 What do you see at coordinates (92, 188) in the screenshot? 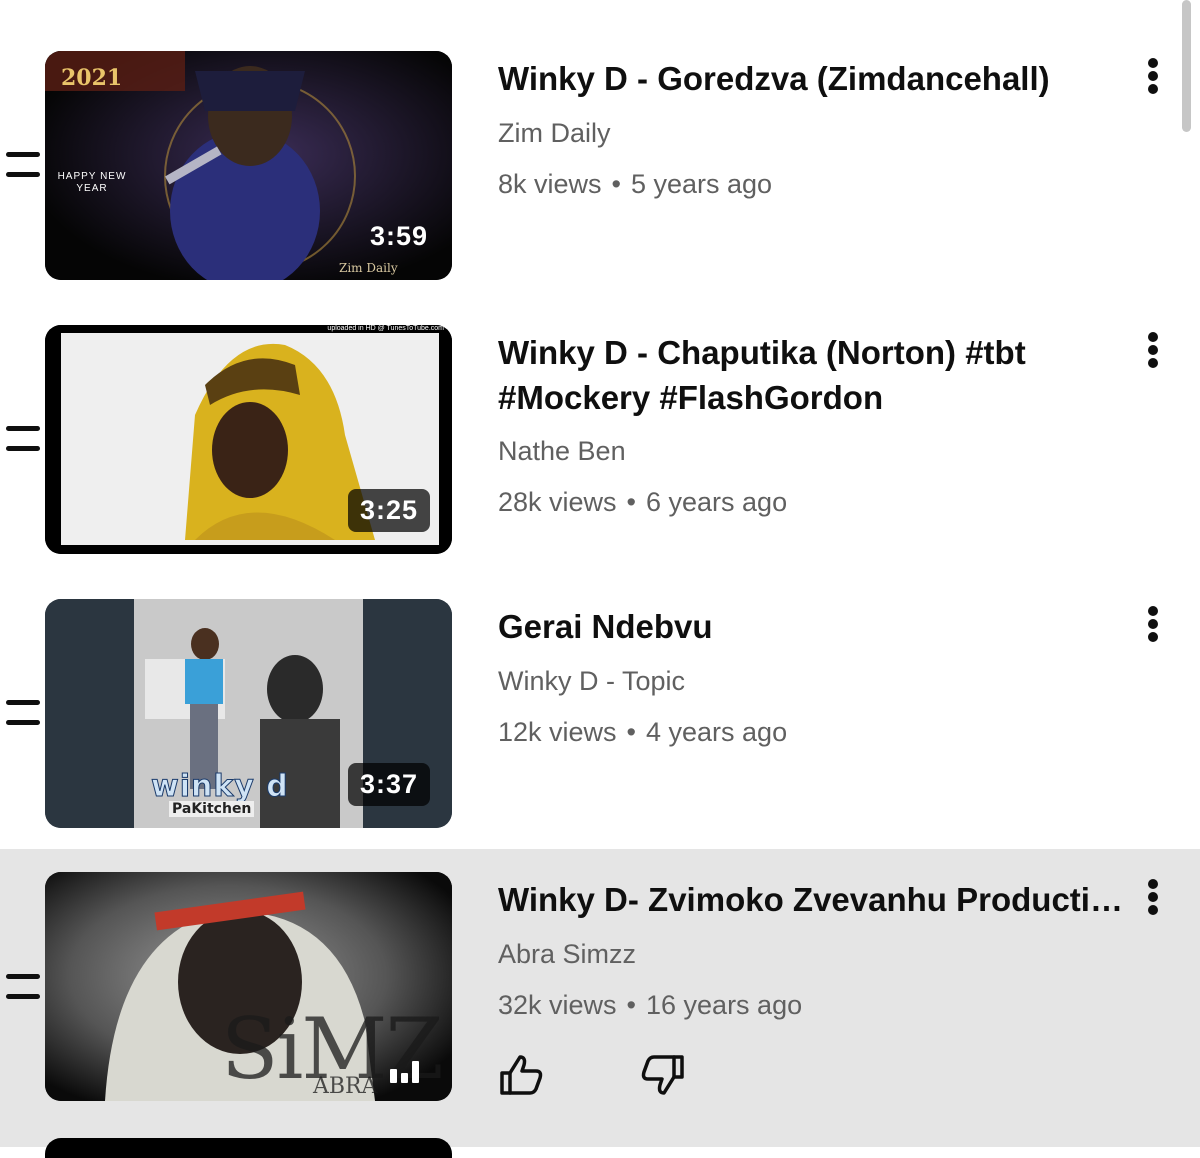
I see `thumbnail-greeting-line: YEAR` at bounding box center [92, 188].